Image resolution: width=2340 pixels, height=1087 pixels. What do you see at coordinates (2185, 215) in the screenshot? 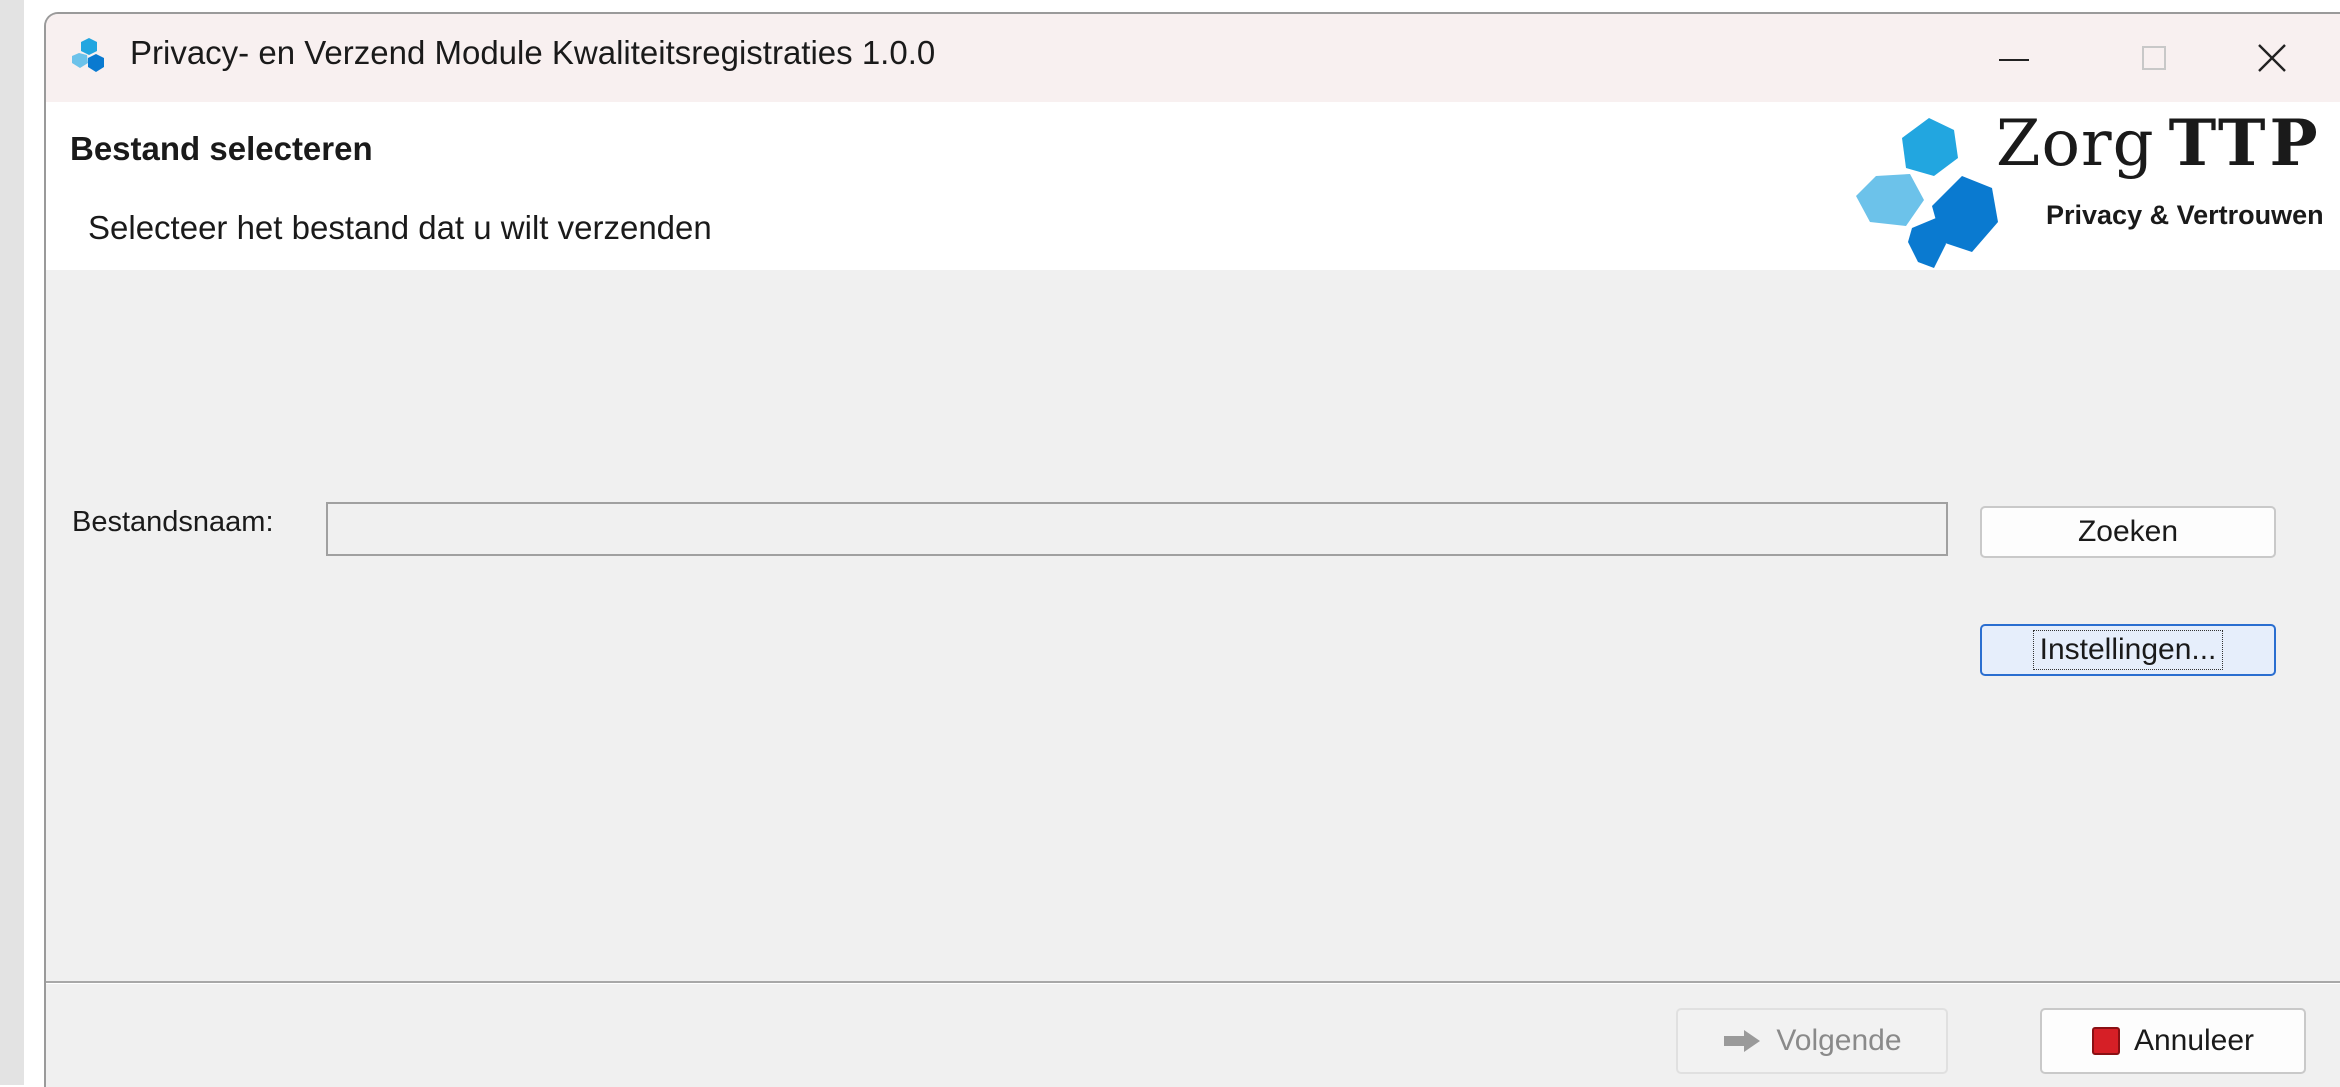
I see `logo-tagline: Privacy & Vertrouwen` at bounding box center [2185, 215].